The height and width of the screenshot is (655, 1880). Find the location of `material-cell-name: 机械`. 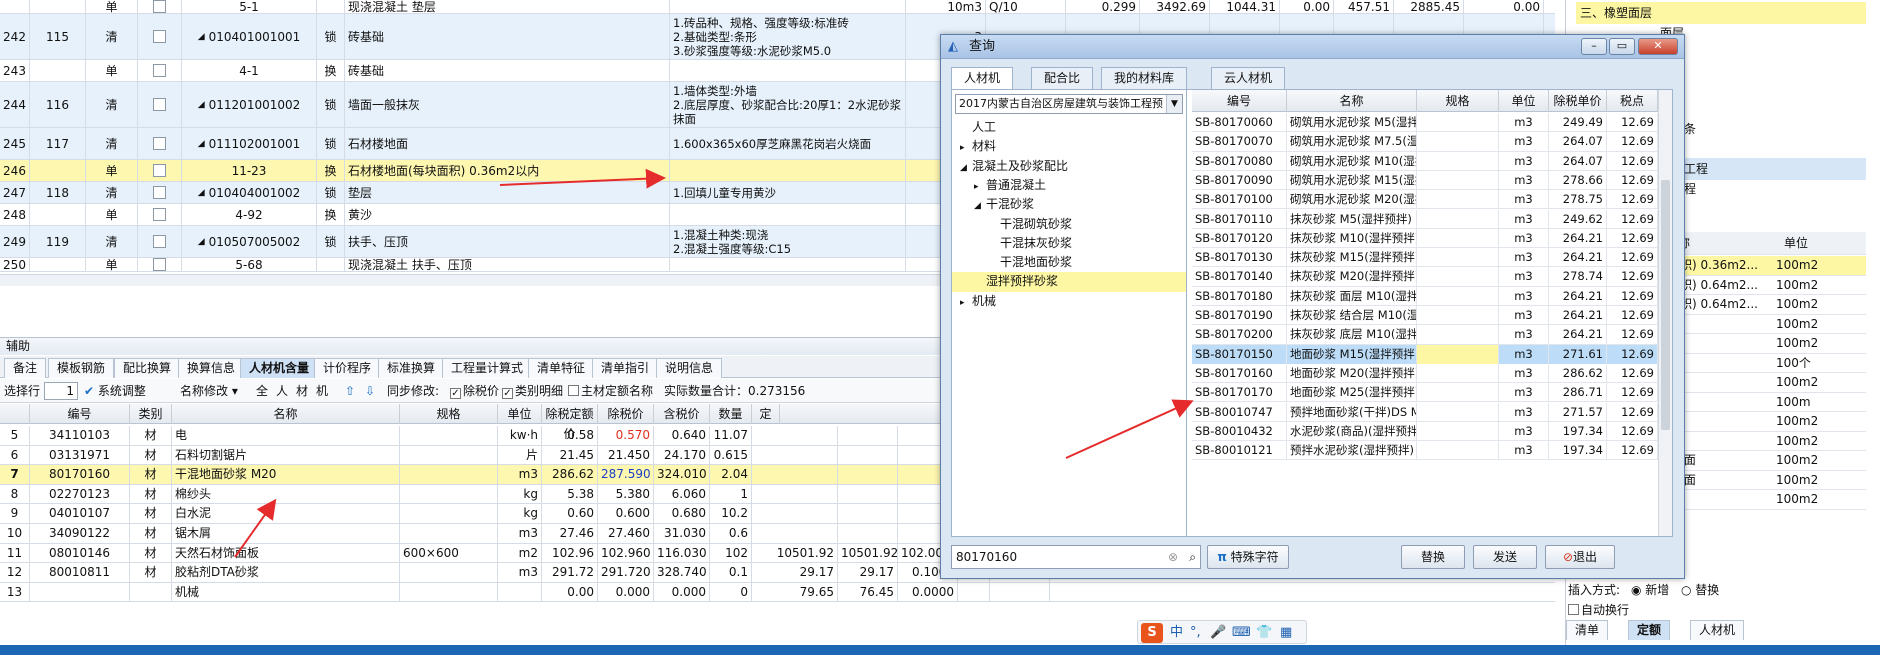

material-cell-name: 机械 is located at coordinates (286, 592).